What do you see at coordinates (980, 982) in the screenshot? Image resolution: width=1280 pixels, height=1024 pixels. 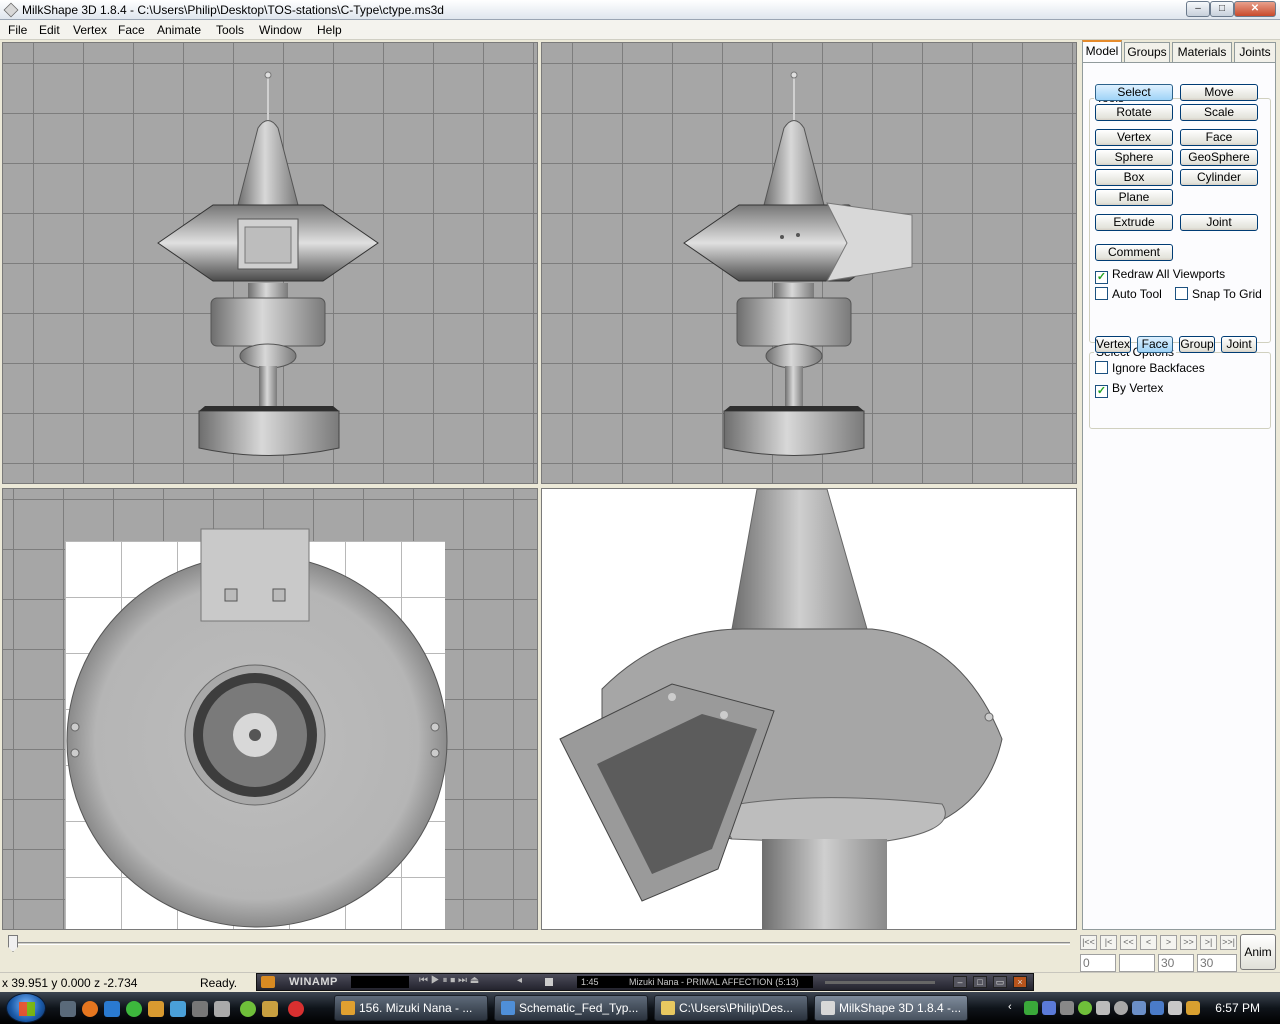 I see `winamp-restore-icon: □` at bounding box center [980, 982].